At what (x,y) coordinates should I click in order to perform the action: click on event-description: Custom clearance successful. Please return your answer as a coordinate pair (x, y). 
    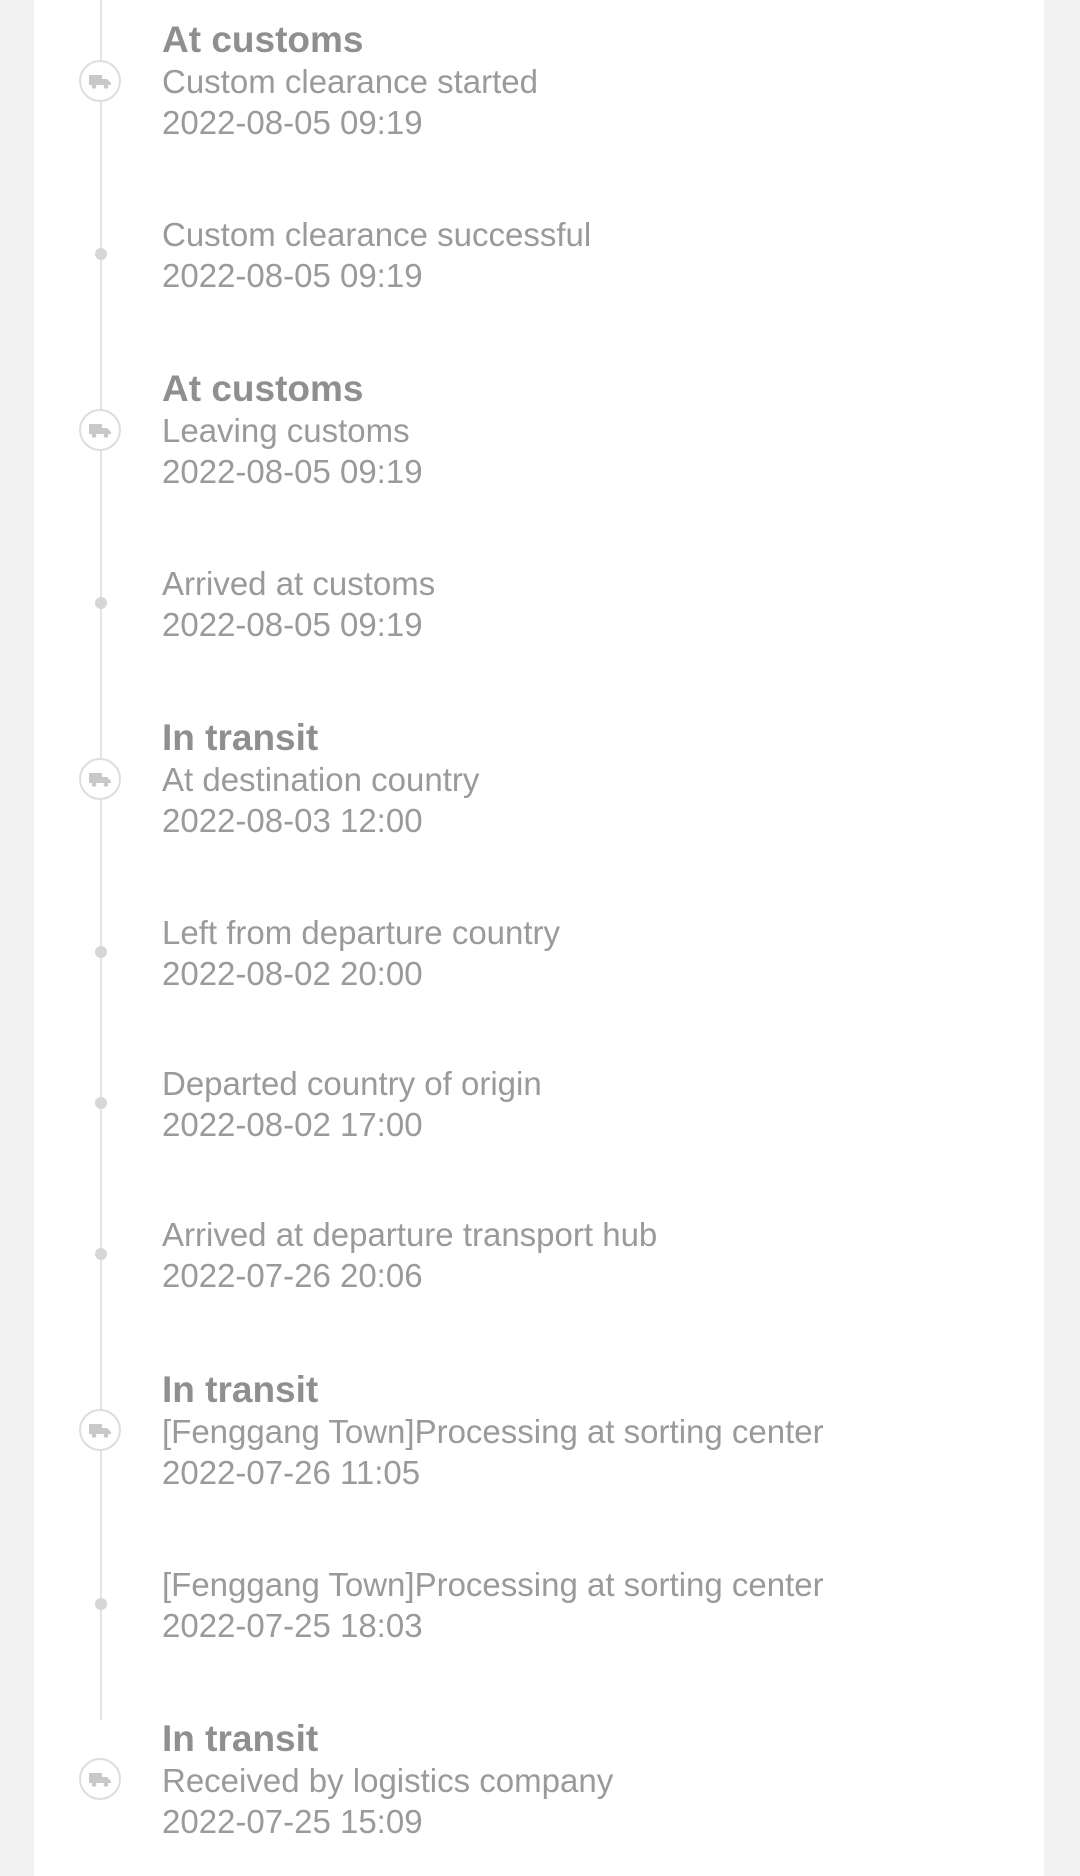
    Looking at the image, I should click on (377, 234).